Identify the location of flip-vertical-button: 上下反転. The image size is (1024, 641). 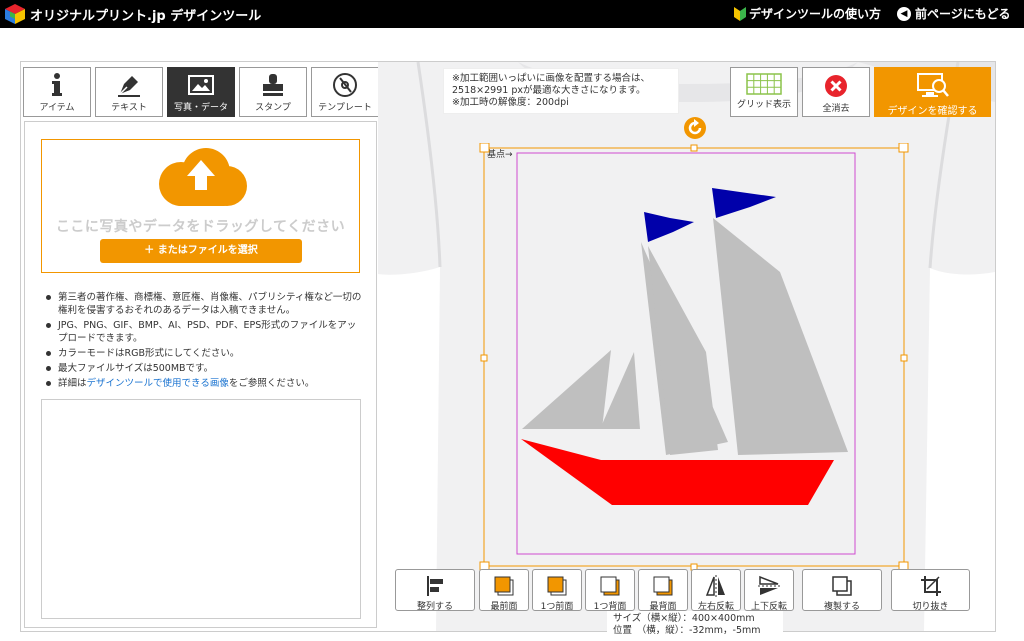
(769, 590).